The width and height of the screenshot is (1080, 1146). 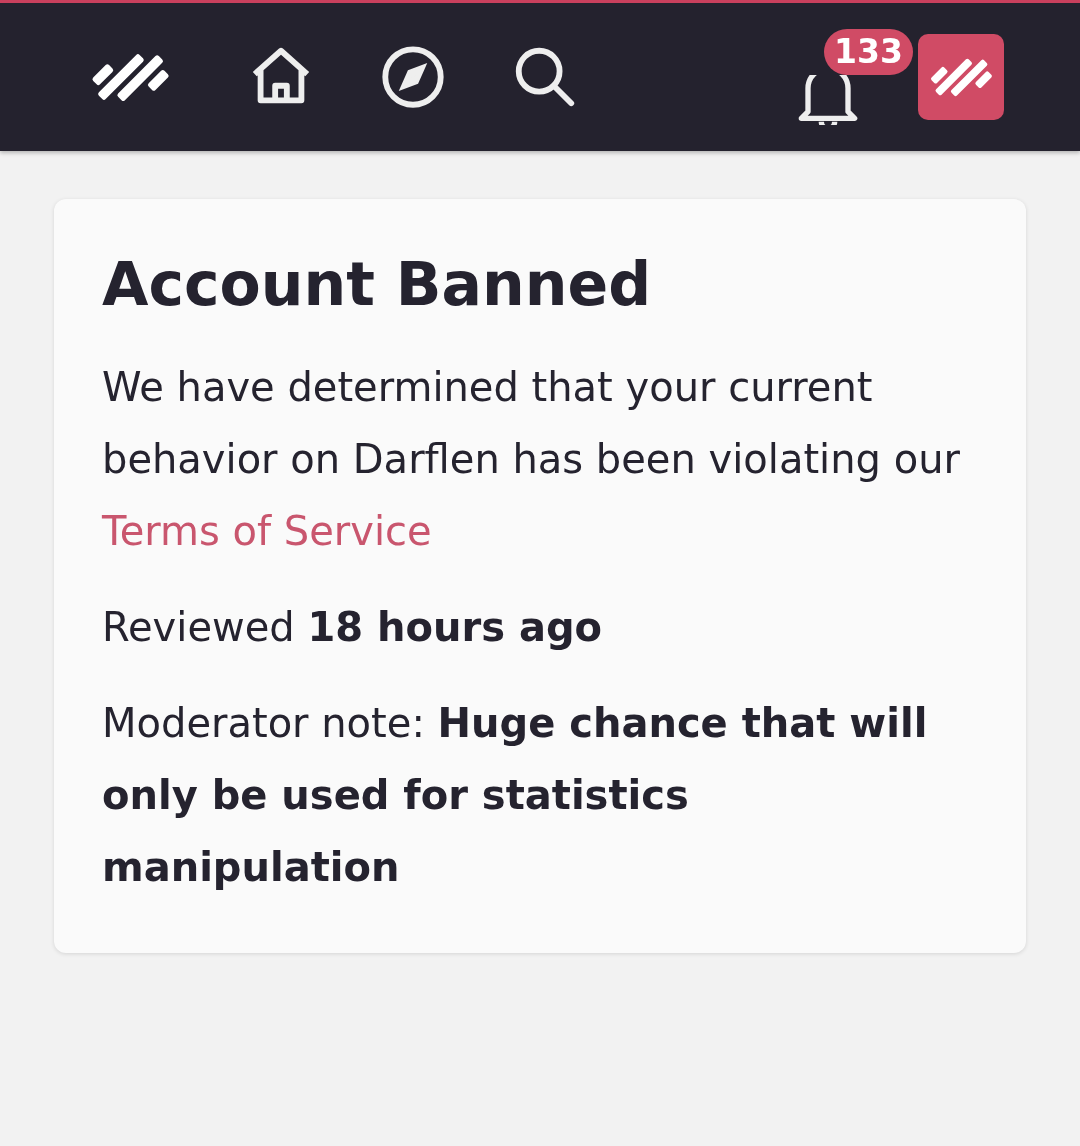 I want to click on moderator-note: Moderator note: Huge chance that will only be used for statistics manipulation, so click(x=515, y=795).